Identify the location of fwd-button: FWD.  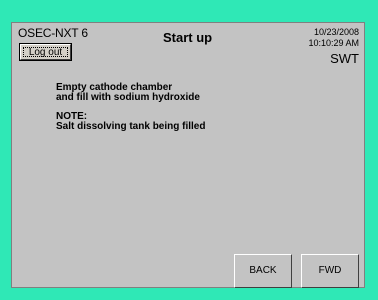
(330, 271).